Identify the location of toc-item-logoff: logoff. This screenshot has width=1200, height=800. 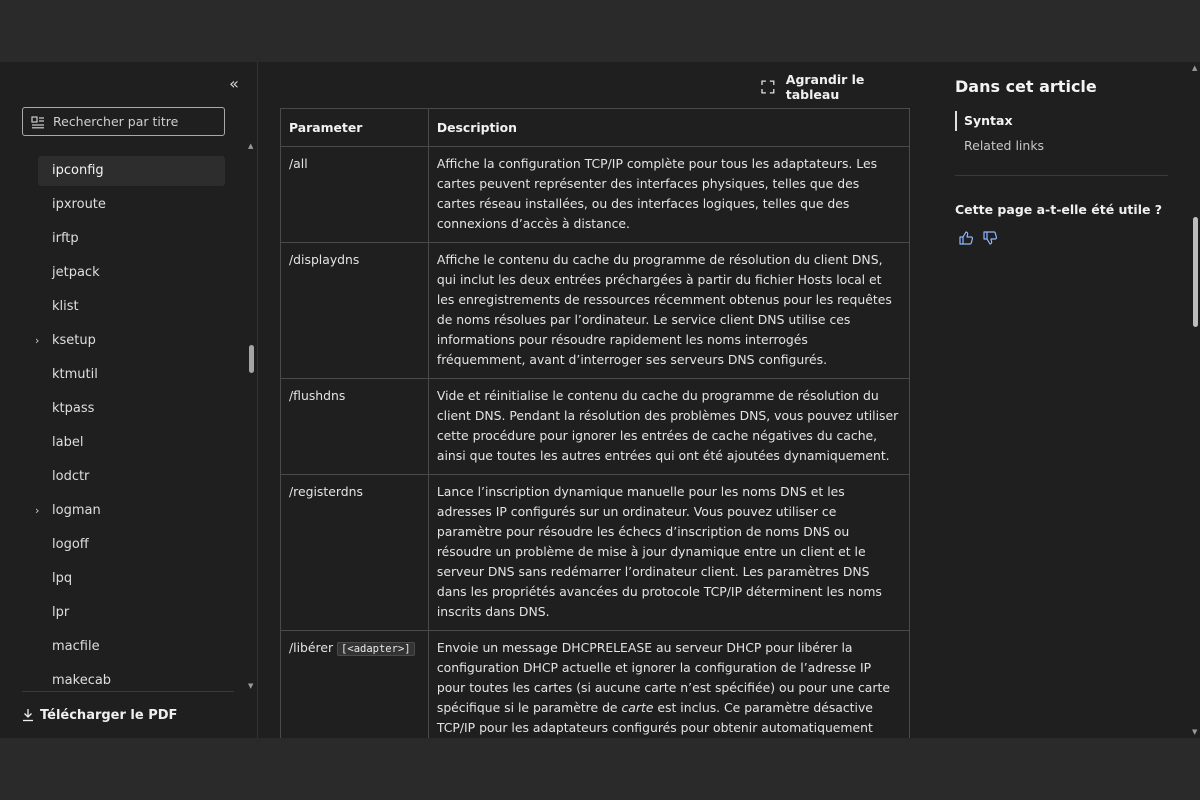
(131, 545).